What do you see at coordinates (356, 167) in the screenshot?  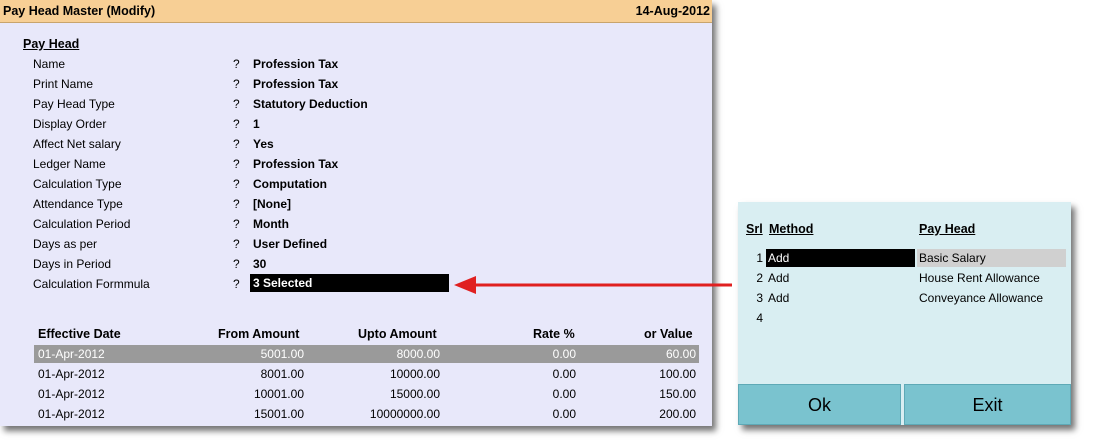 I see `field-ledger-name: Ledger Name ? Profession Tax` at bounding box center [356, 167].